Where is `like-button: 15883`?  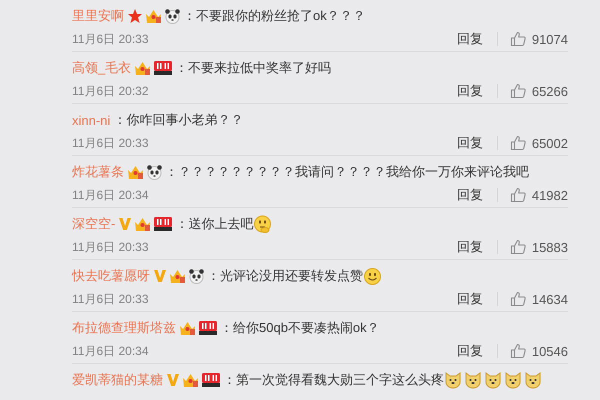
like-button: 15883 is located at coordinates (539, 247).